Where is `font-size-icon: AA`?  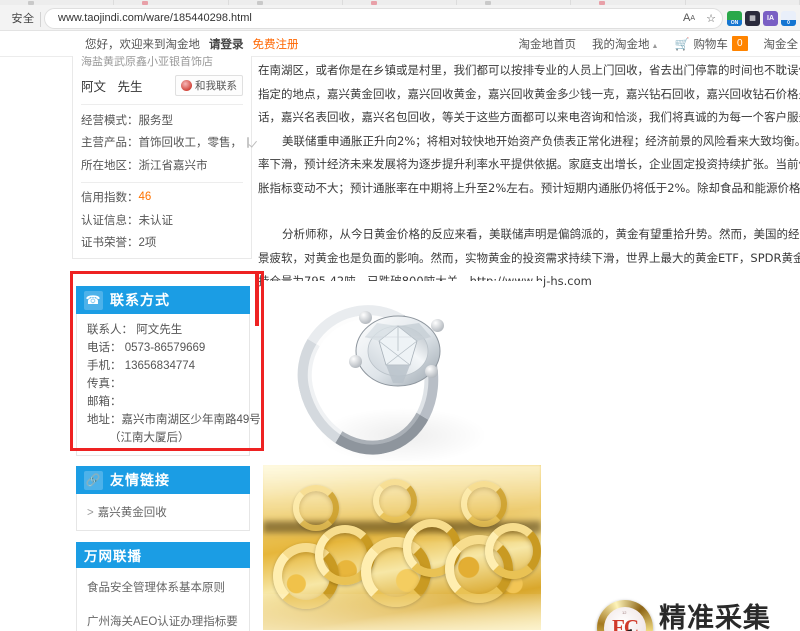
font-size-icon: AA is located at coordinates (689, 18).